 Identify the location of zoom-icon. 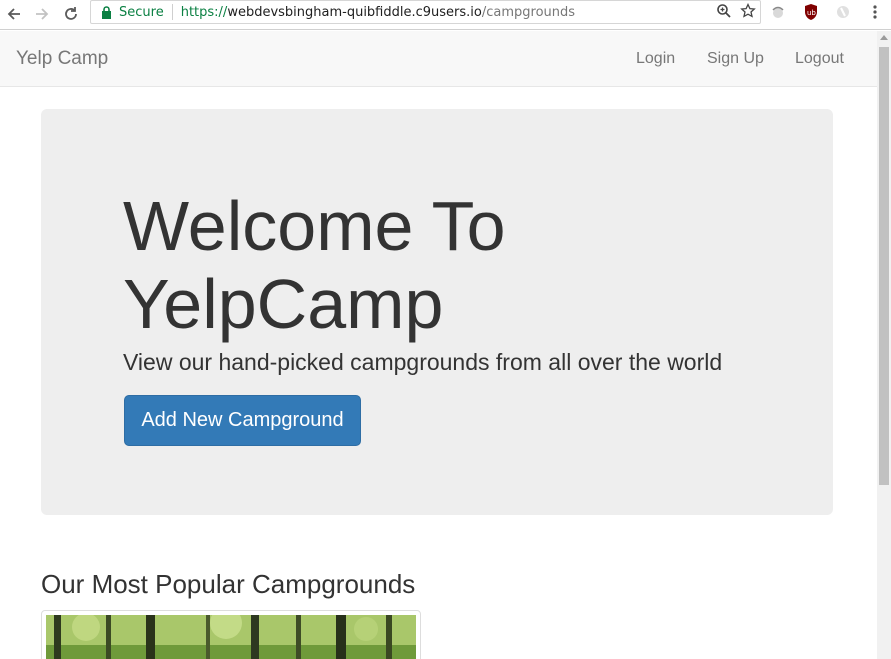
(724, 13).